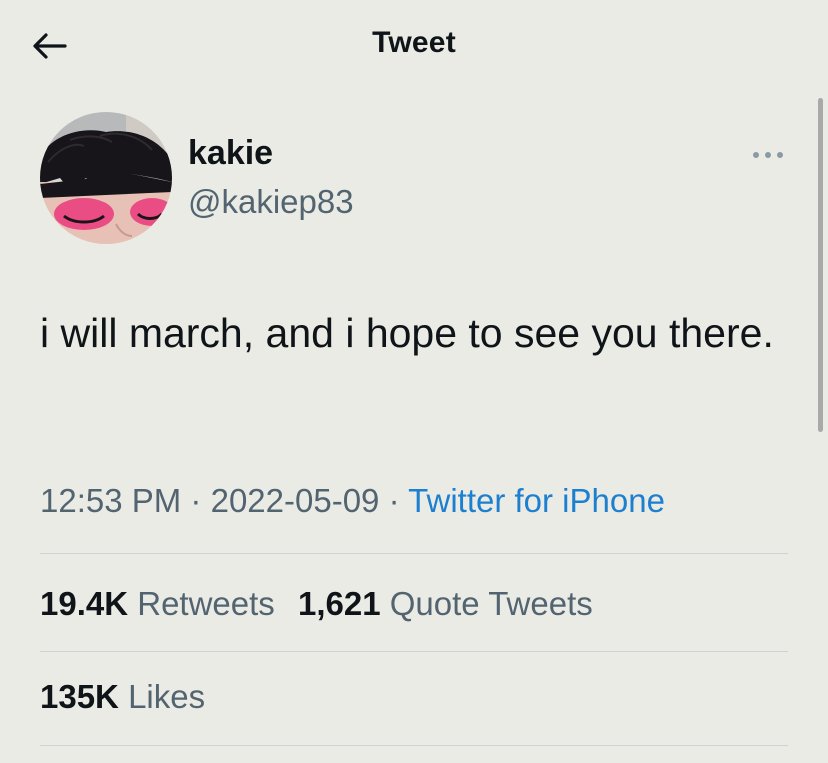  I want to click on scrollbar, so click(820, 265).